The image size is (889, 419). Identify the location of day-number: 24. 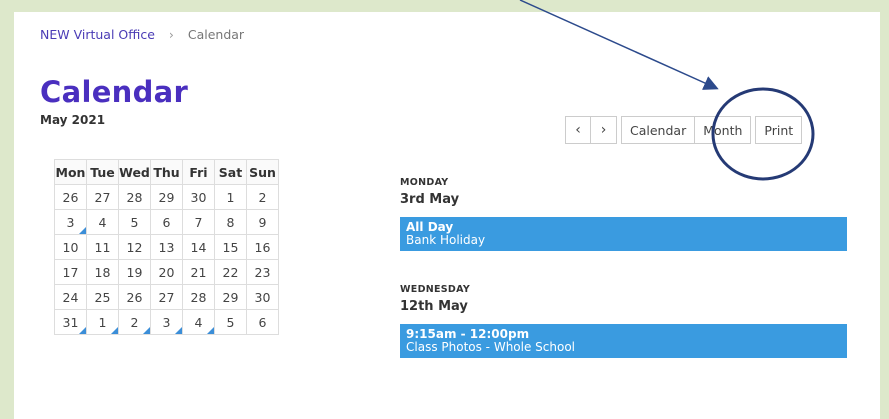
(70, 297).